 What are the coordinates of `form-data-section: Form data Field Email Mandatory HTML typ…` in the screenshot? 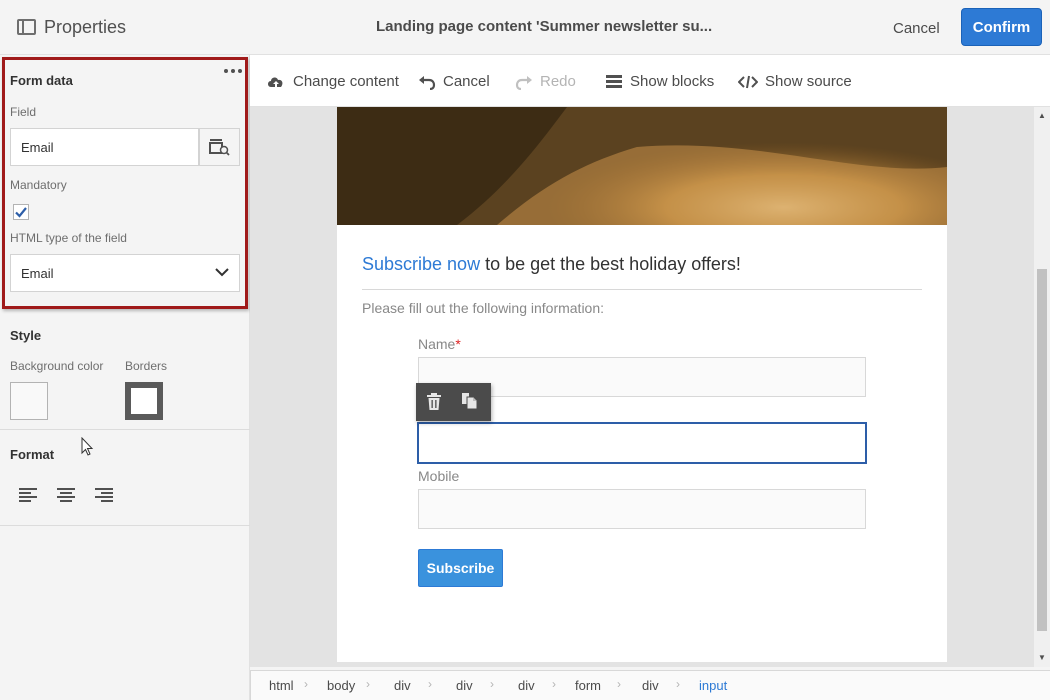 It's located at (125, 183).